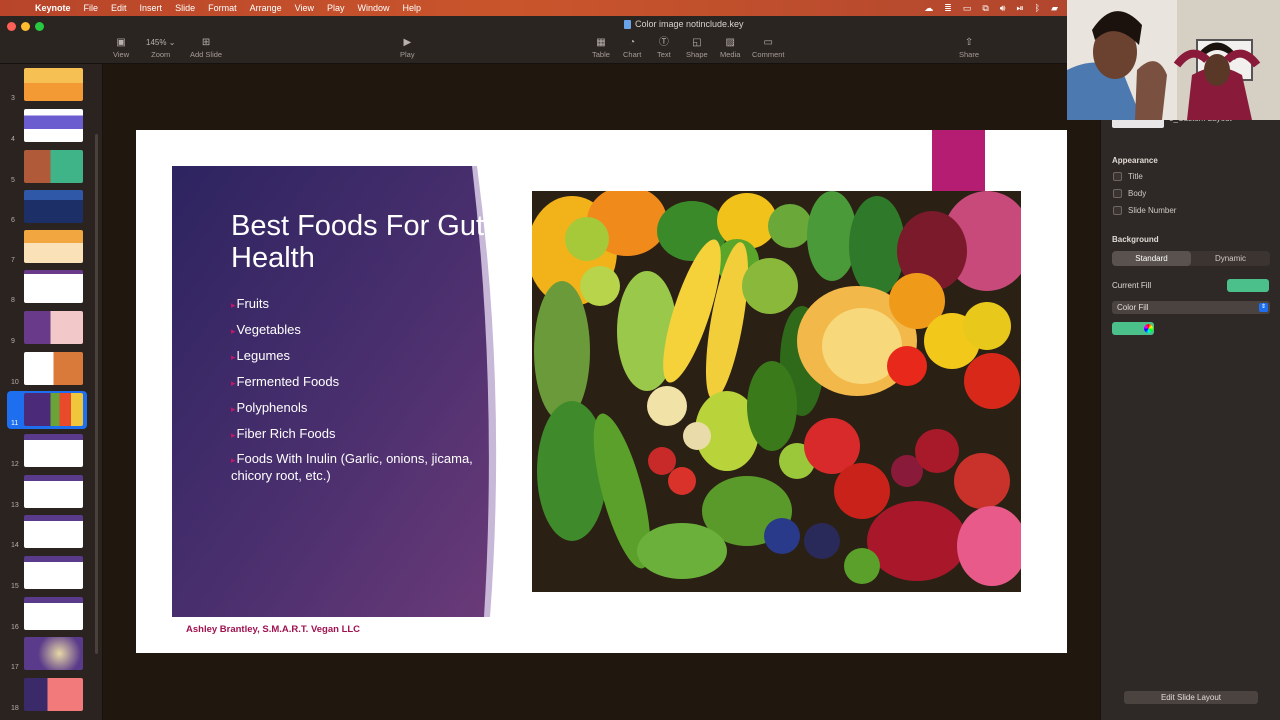 The height and width of the screenshot is (720, 1280). What do you see at coordinates (730, 47) in the screenshot?
I see `media-button: ▨ Media` at bounding box center [730, 47].